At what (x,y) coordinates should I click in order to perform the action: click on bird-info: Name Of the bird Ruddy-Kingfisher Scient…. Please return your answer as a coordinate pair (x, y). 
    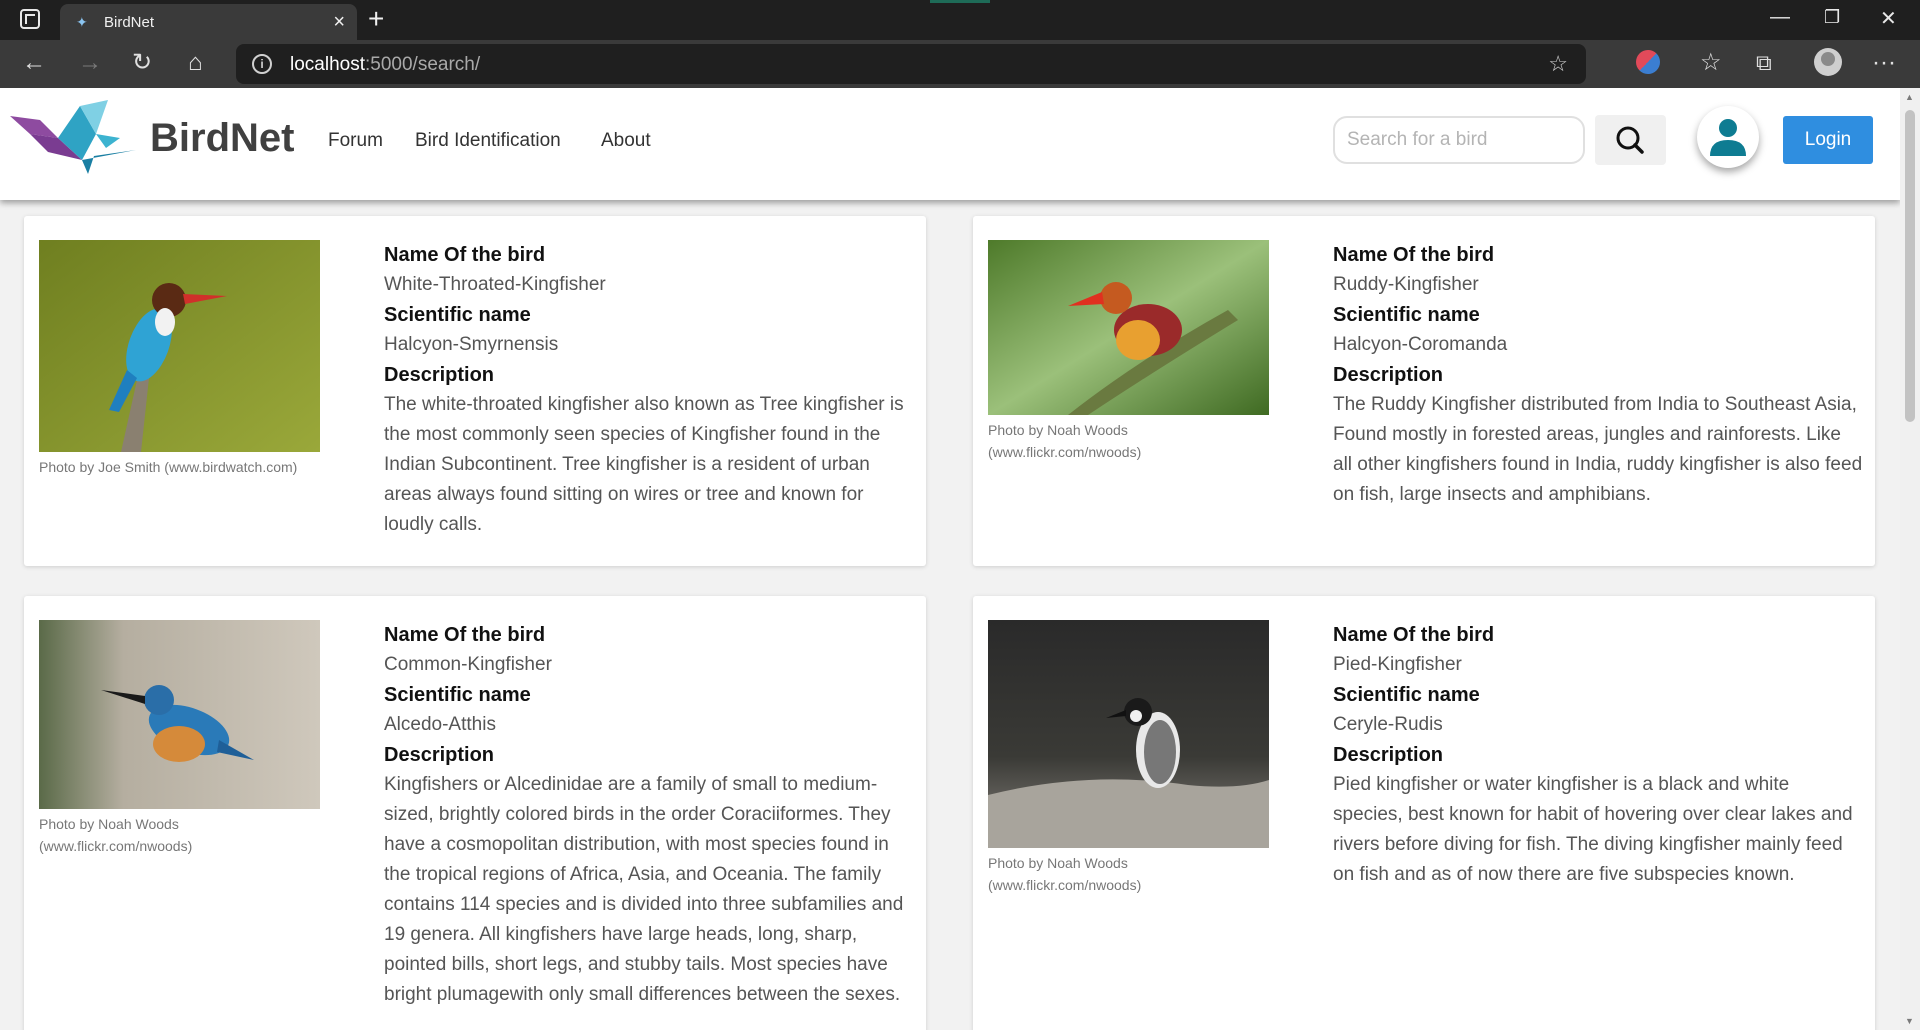
    Looking at the image, I should click on (1598, 375).